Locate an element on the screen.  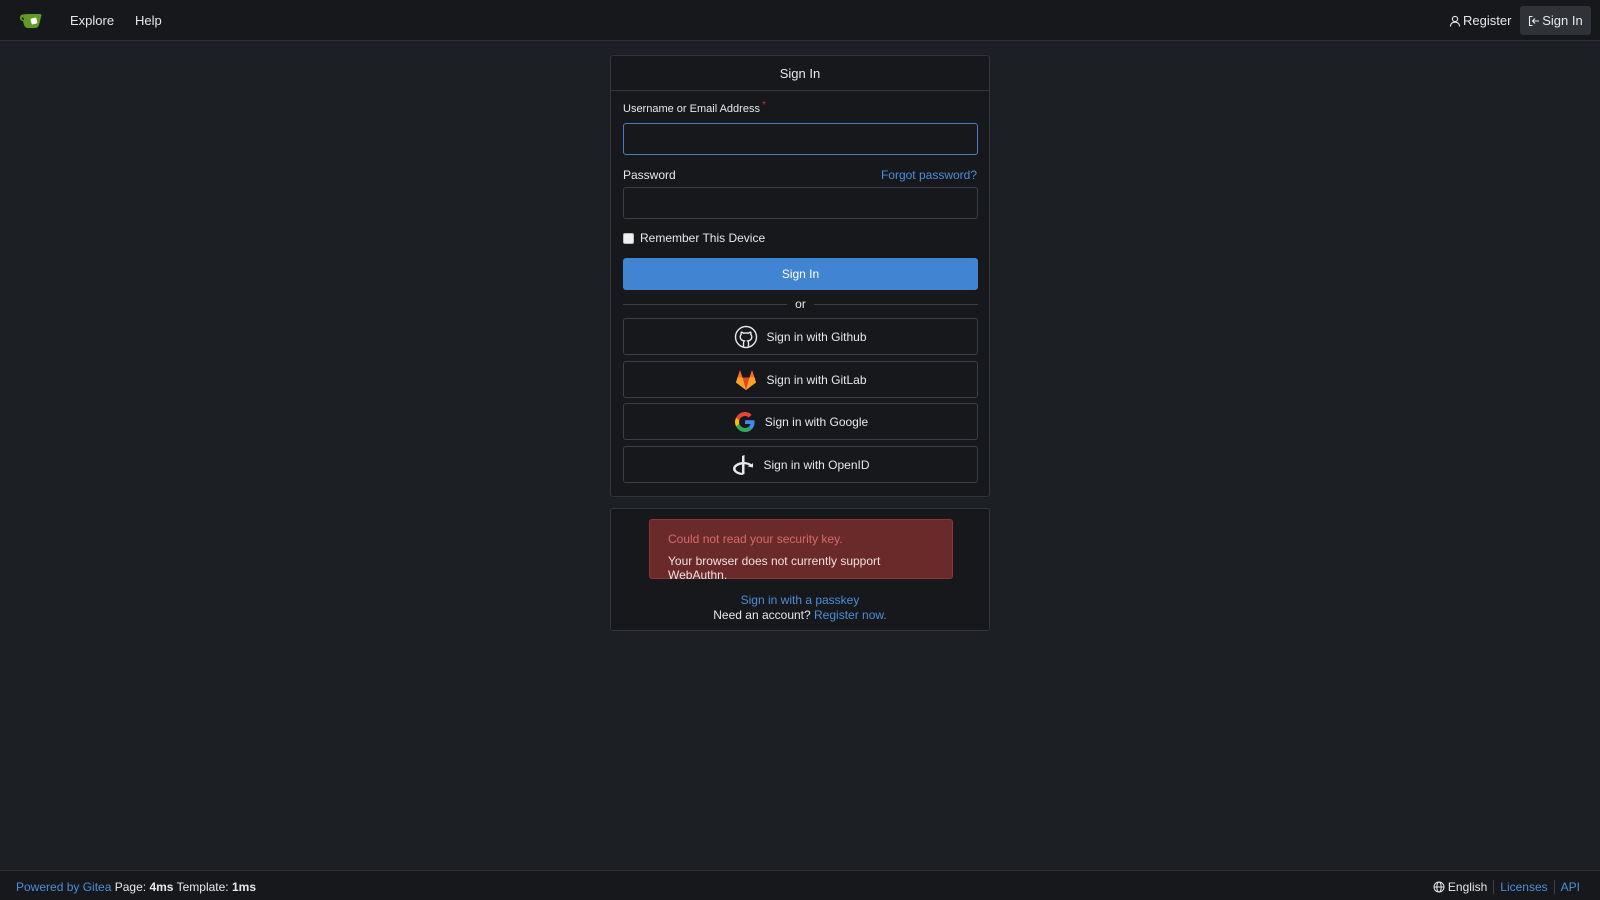
oauth-google-button: Sign in with Google is located at coordinates (800, 421).